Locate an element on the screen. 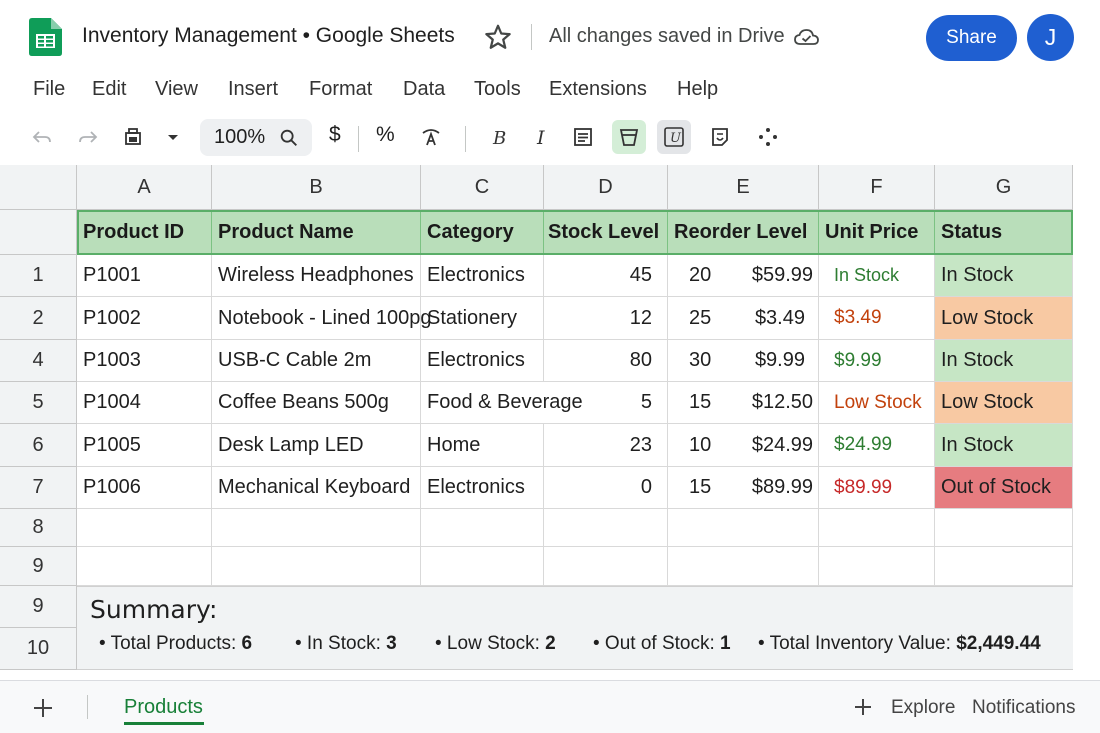 Image resolution: width=1100 pixels, height=733 pixels. cell-product-id: P1005 is located at coordinates (144, 445).